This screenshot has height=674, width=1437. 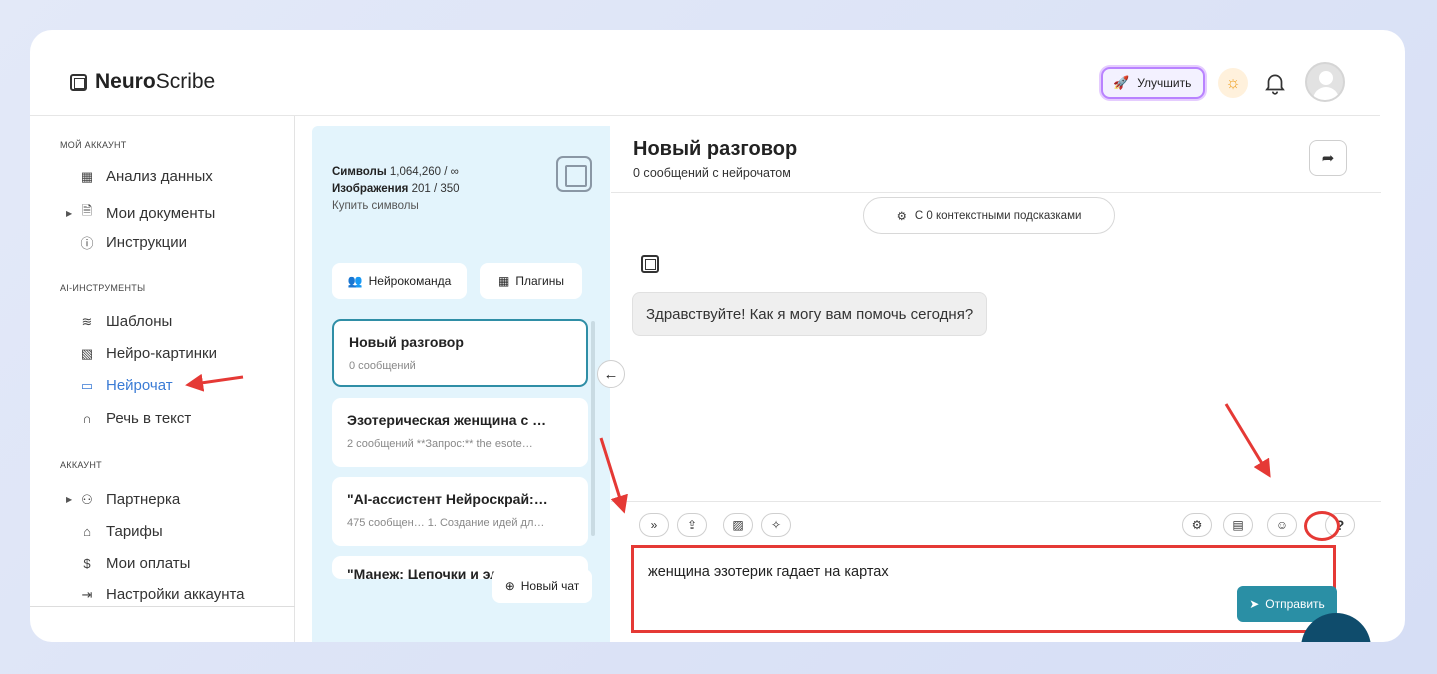 I want to click on headphones-icon: ∩, so click(x=87, y=418).